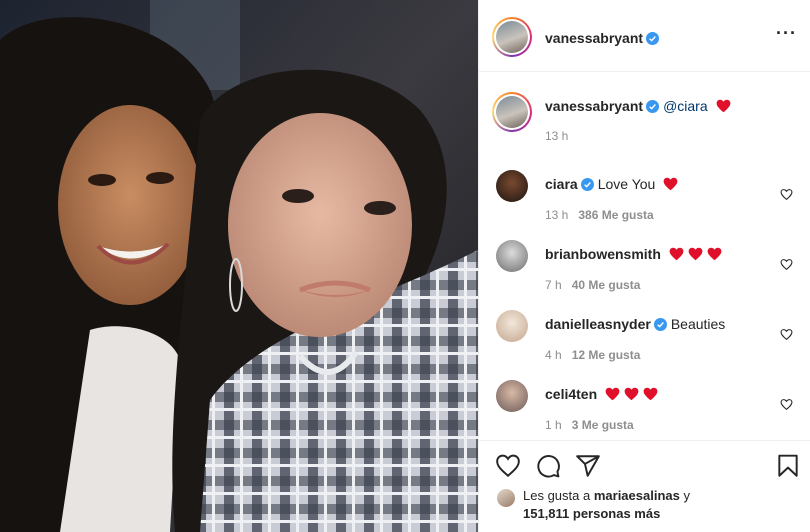 This screenshot has width=810, height=532. Describe the element at coordinates (626, 184) in the screenshot. I see `comment-text: Love You` at that location.